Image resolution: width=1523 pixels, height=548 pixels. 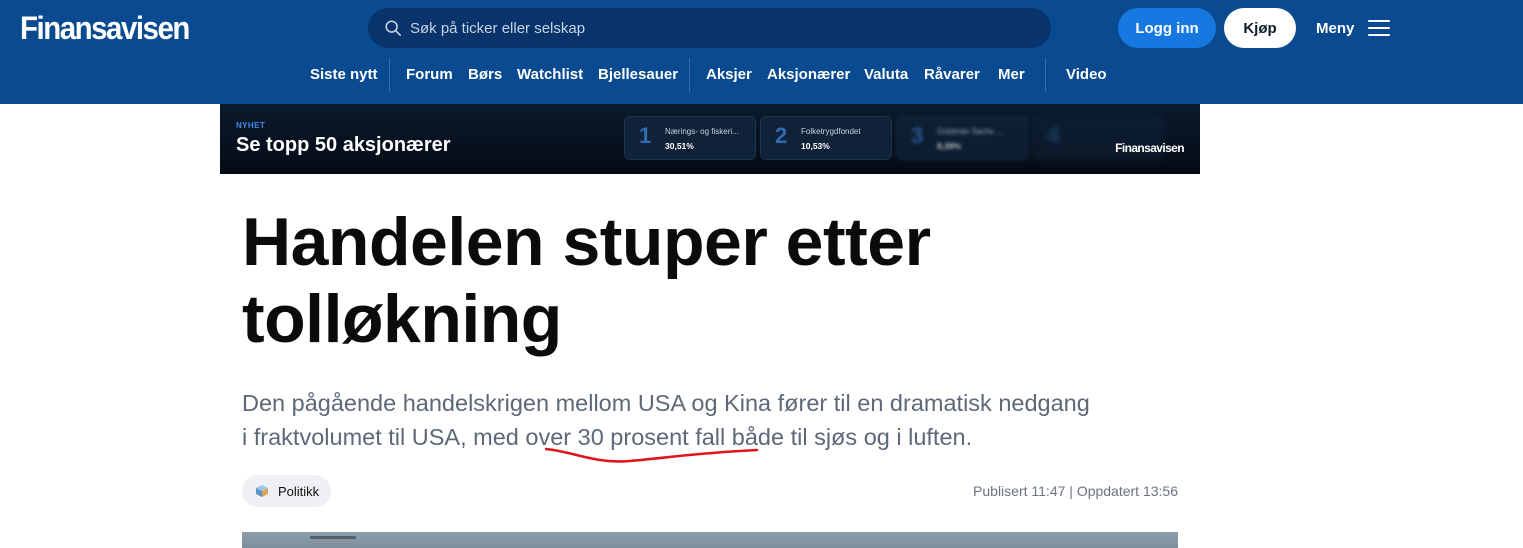 I want to click on nav-bors: Børs, so click(x=485, y=75).